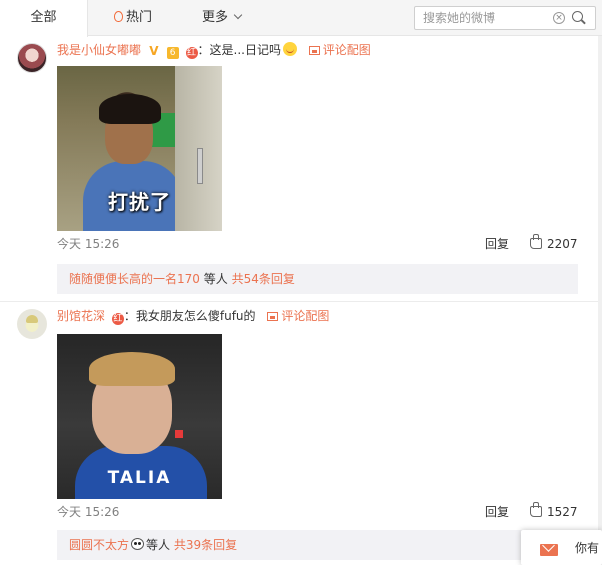 The width and height of the screenshot is (602, 565). Describe the element at coordinates (138, 544) in the screenshot. I see `panda-emoji-icon` at that location.